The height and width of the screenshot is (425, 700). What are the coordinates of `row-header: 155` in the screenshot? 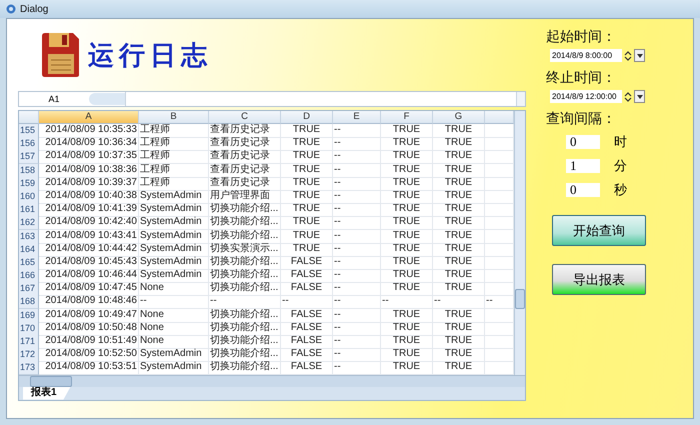 It's located at (29, 131).